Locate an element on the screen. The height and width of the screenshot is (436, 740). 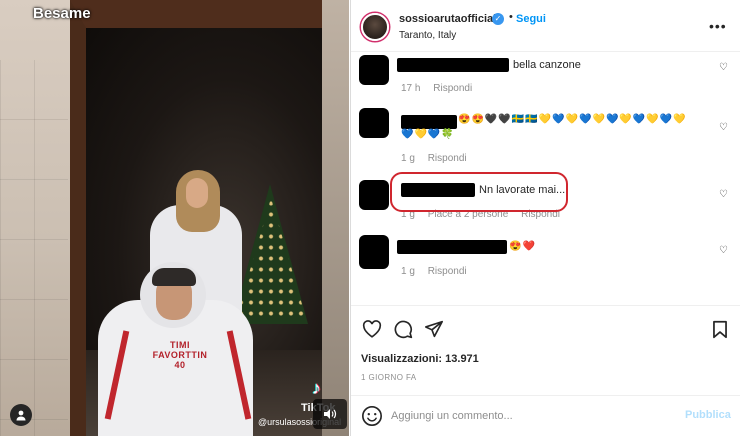
post-date: 1 GIORNO FA is located at coordinates (389, 377).